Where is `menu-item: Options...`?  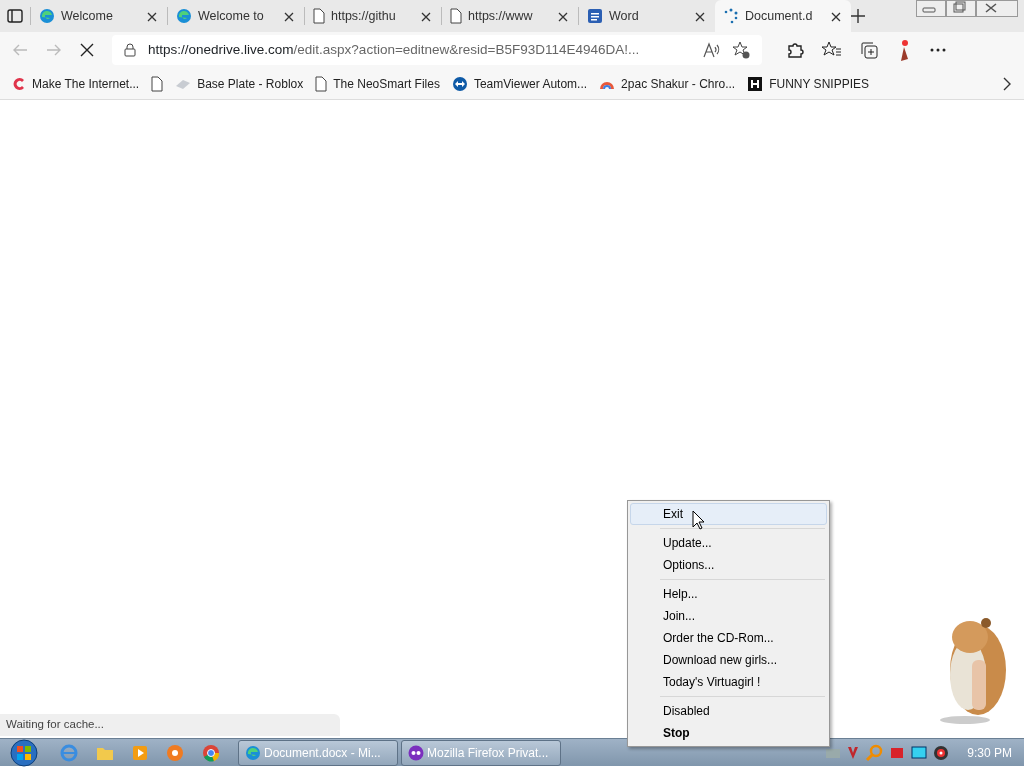
menu-item: Options... is located at coordinates (728, 565).